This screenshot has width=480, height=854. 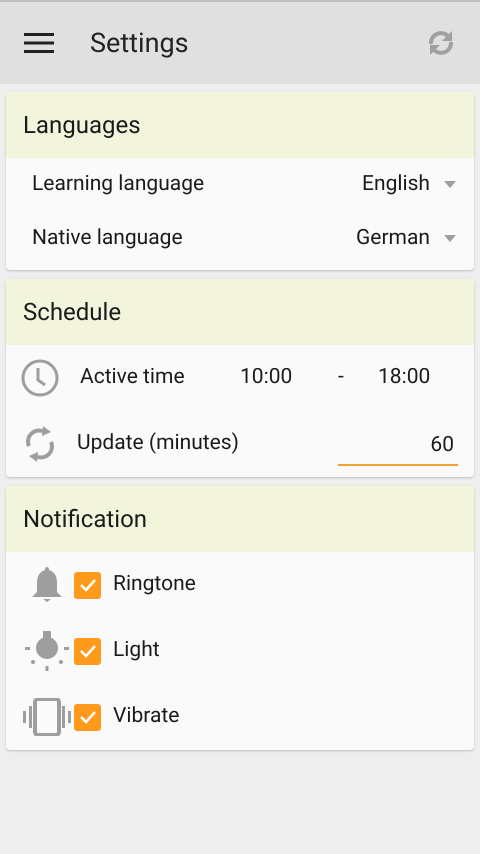 What do you see at coordinates (119, 184) in the screenshot?
I see `setting-label: Learning language` at bounding box center [119, 184].